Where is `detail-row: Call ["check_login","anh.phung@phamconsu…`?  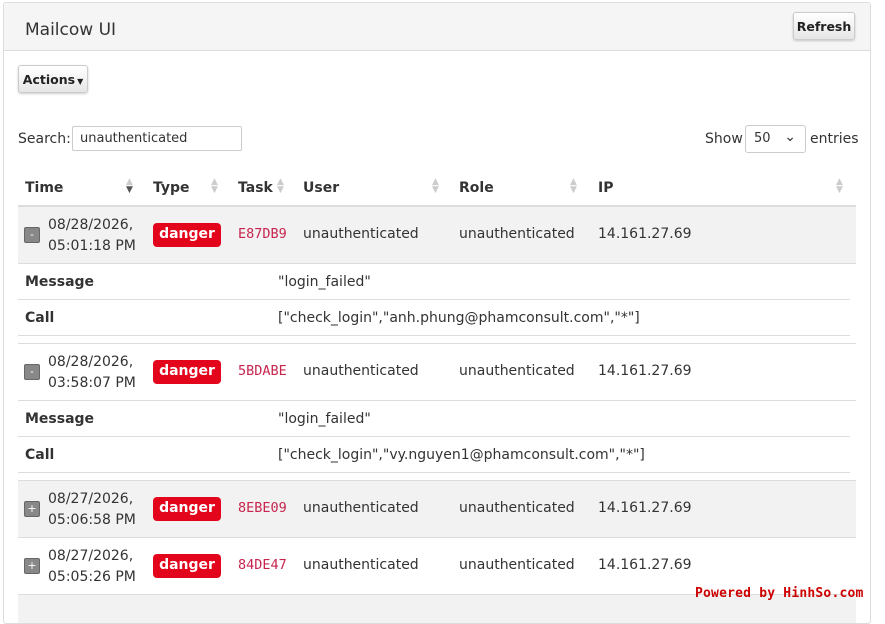 detail-row: Call ["check_login","anh.phung@phamconsu… is located at coordinates (434, 318).